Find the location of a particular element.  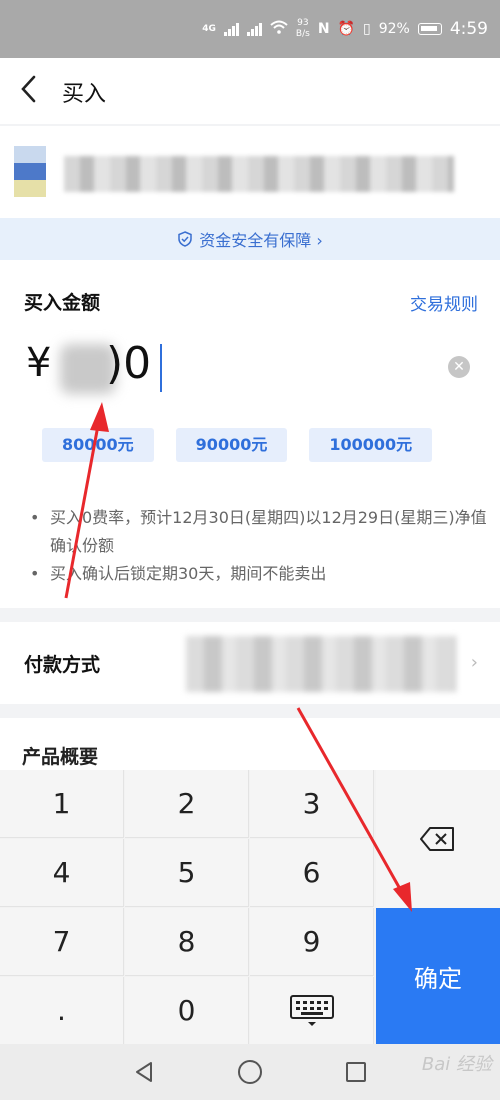

system-nav-bar: Bai 经验 is located at coordinates (250, 1072).